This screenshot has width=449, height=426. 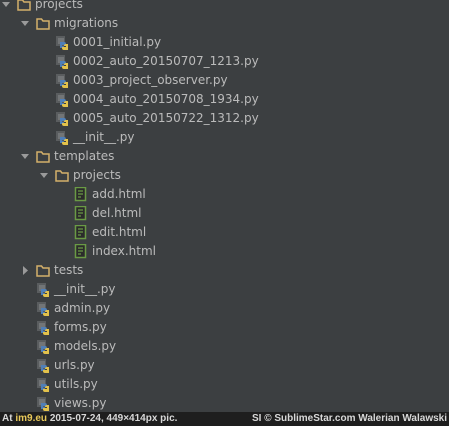 I want to click on tree-item-label: edit.html, so click(x=119, y=232).